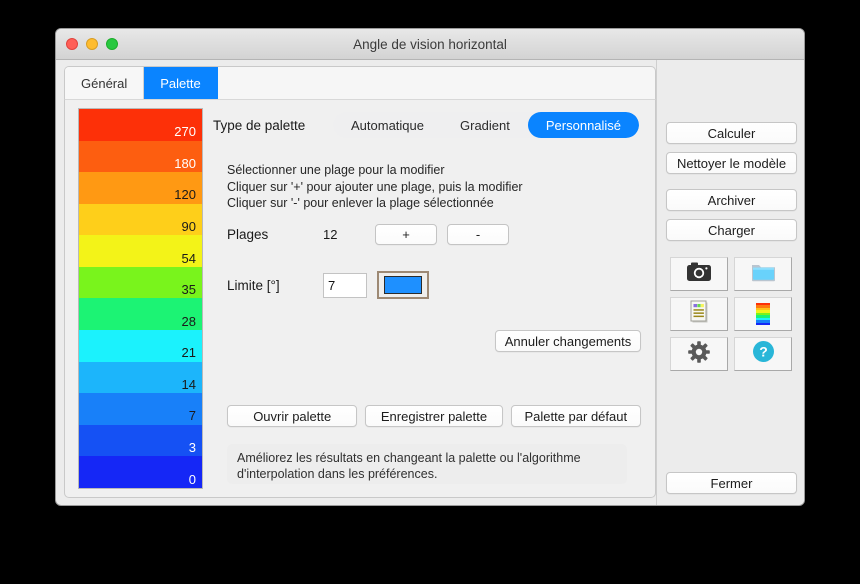  What do you see at coordinates (140, 440) in the screenshot?
I see `palette-band: 3` at bounding box center [140, 440].